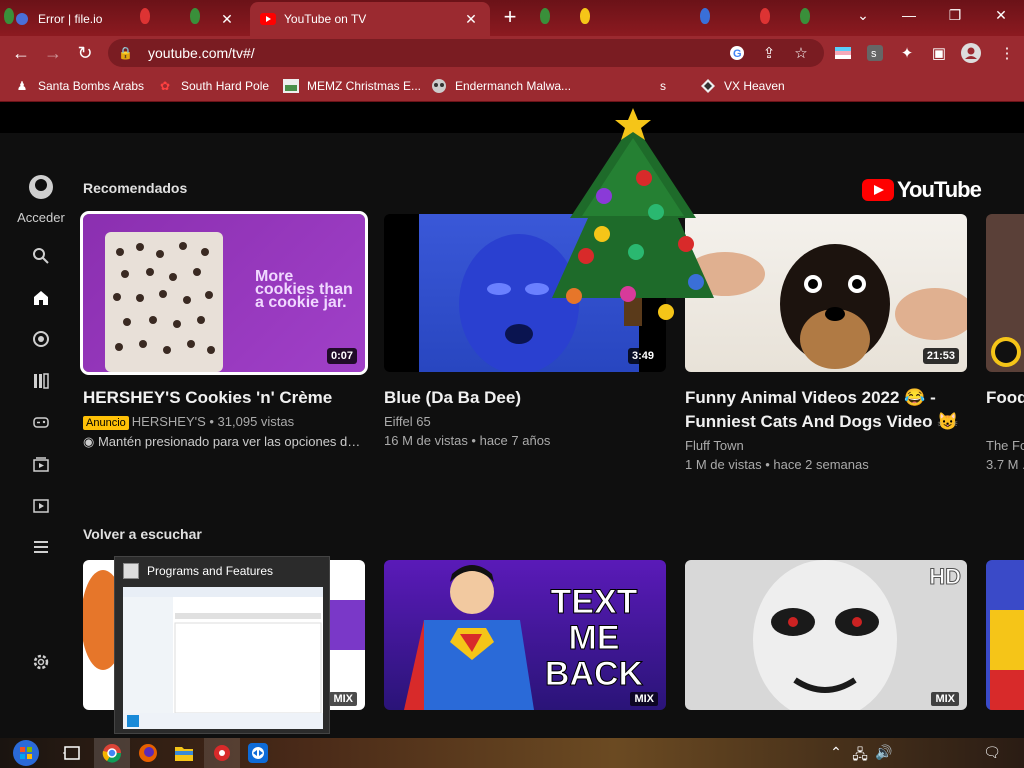  I want to click on bookmark-label: South Hard Pole, so click(225, 86).